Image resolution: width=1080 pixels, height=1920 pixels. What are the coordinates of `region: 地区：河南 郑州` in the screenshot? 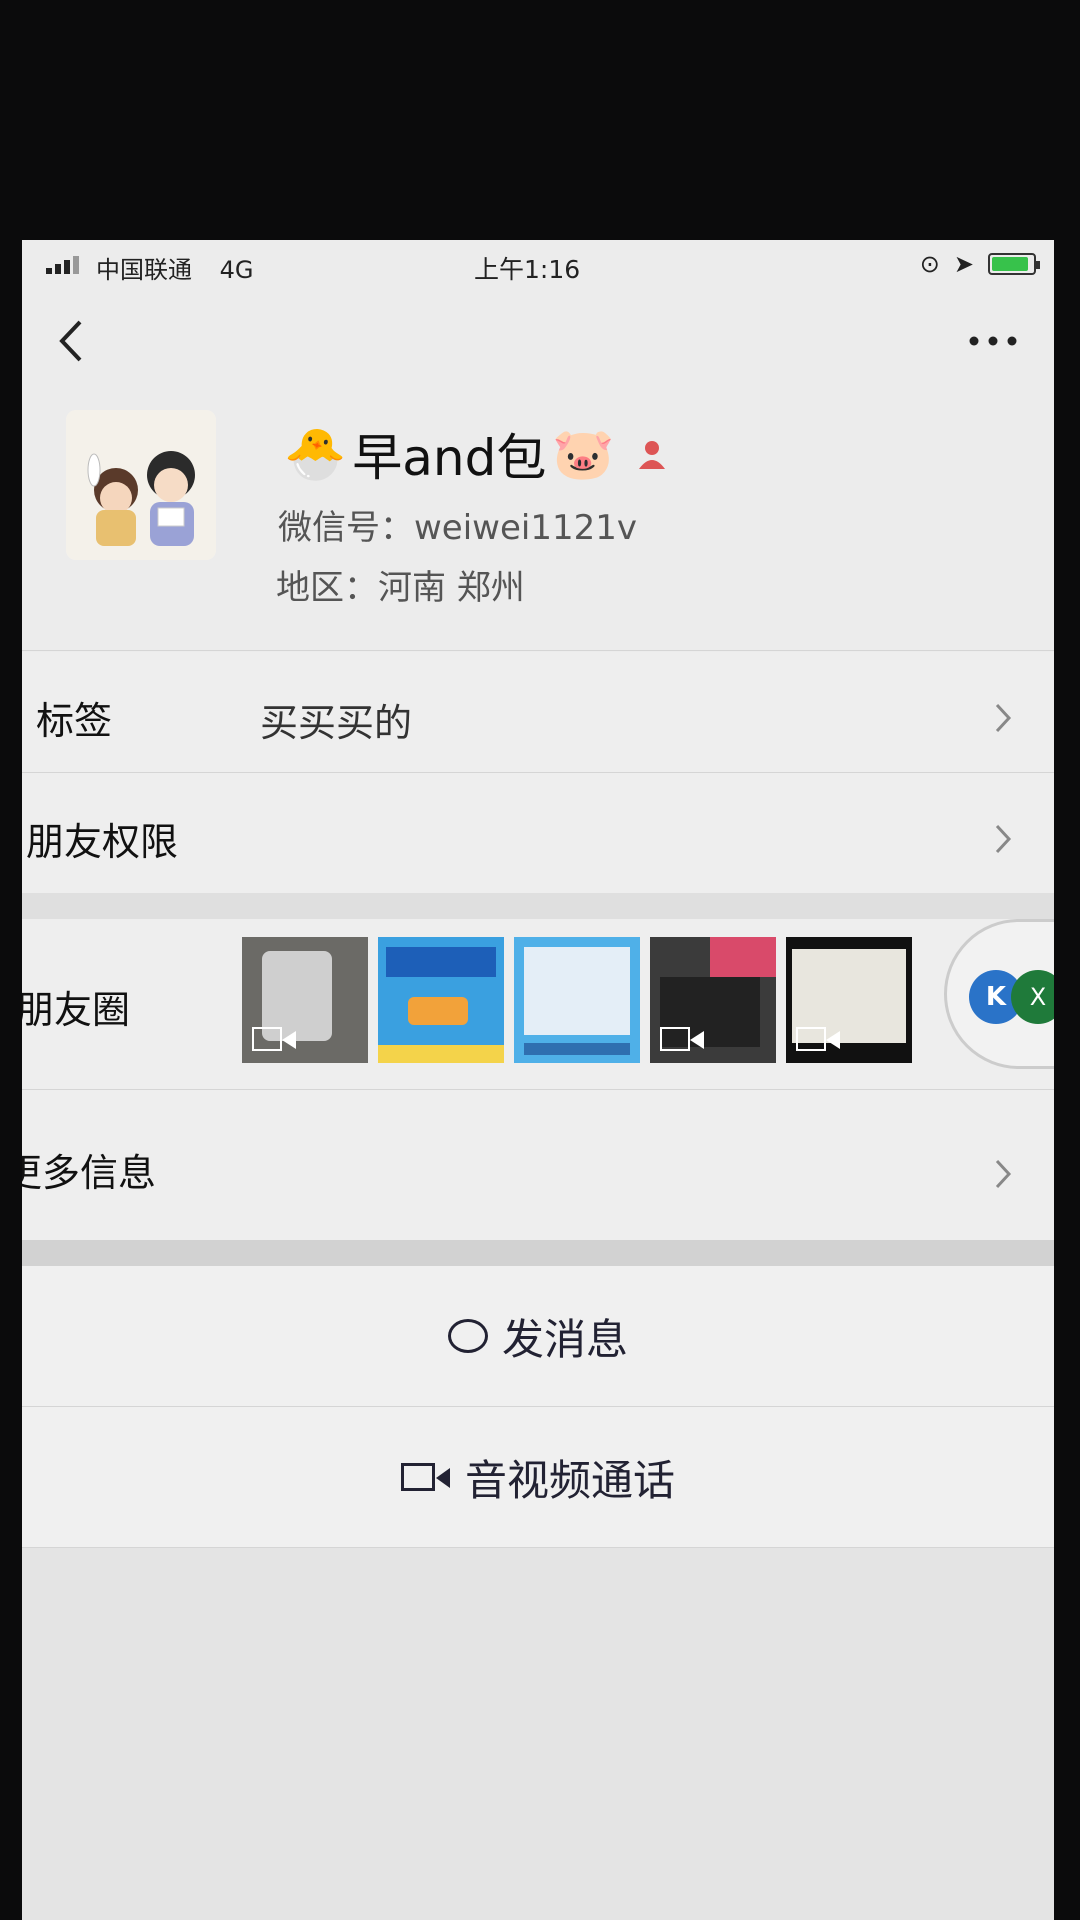 It's located at (400, 584).